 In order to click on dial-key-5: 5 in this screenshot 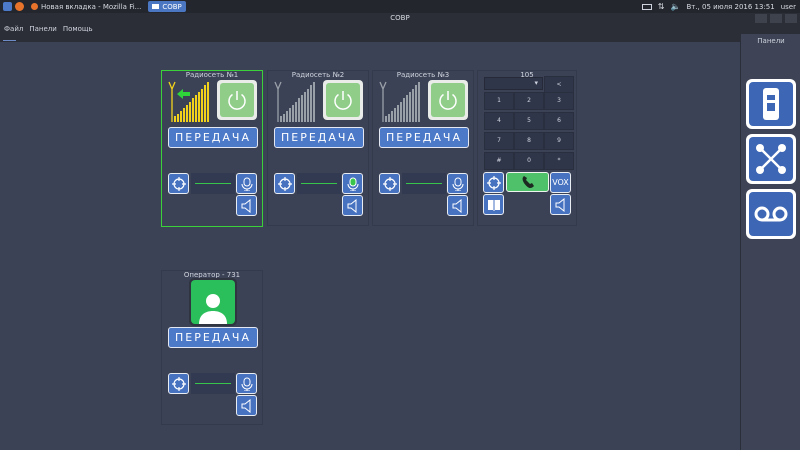, I will do `click(529, 121)`.